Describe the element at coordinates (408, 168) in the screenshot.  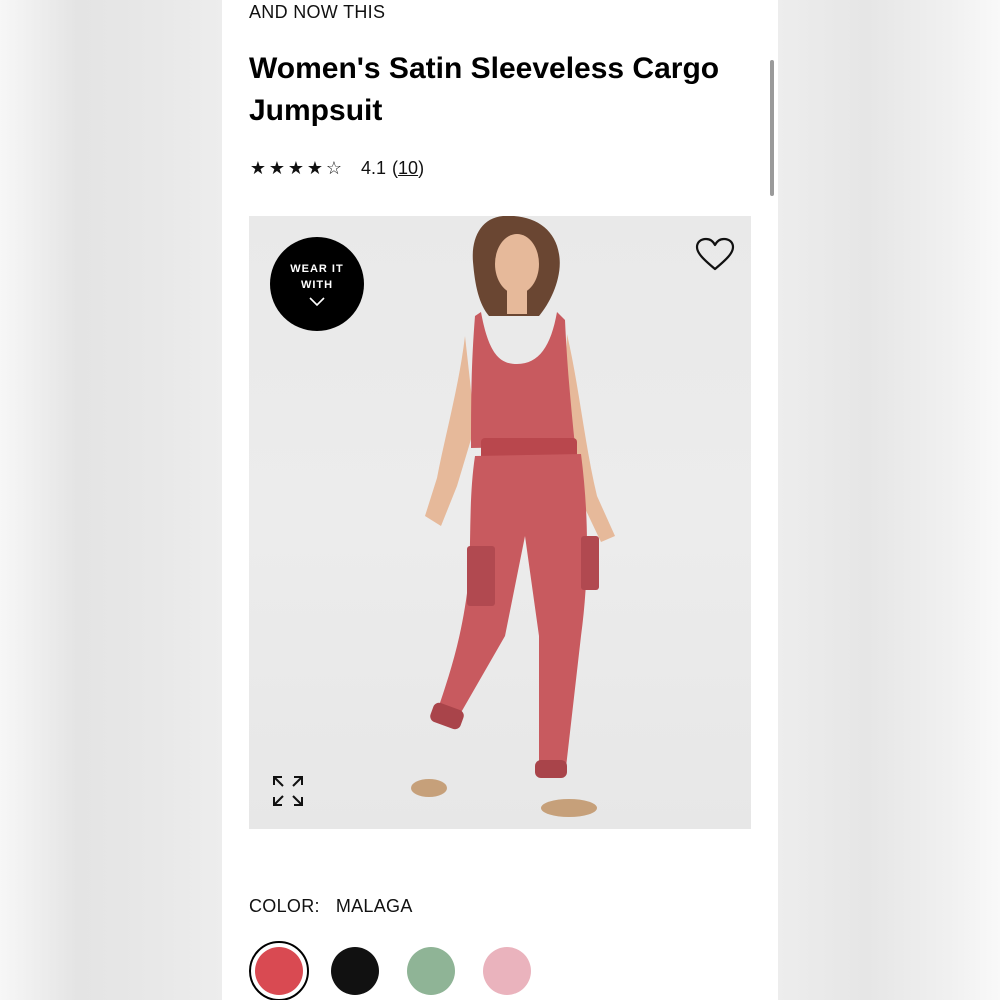
I see `review-count-link: (10)` at that location.